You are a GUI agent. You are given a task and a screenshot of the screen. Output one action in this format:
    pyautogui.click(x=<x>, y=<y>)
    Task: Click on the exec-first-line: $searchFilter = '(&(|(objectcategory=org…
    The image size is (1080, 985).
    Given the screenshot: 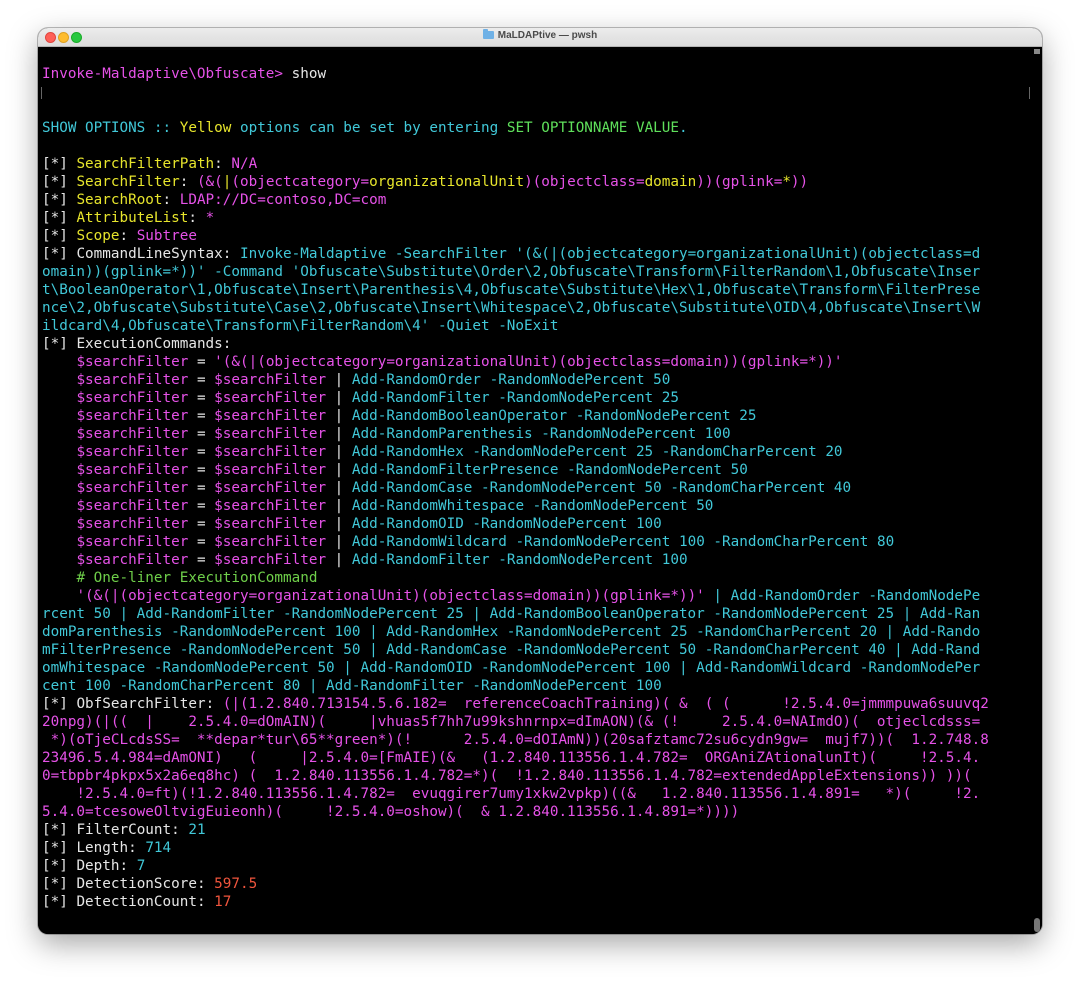 What is the action you would take?
    pyautogui.click(x=459, y=362)
    